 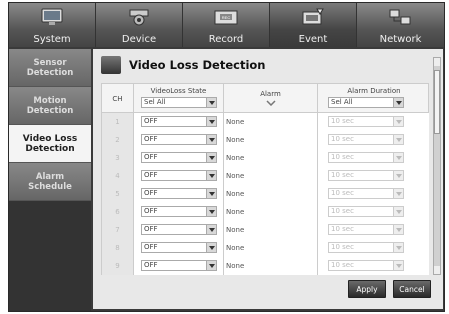 I want to click on tab-record: REC Record, so click(x=226, y=25).